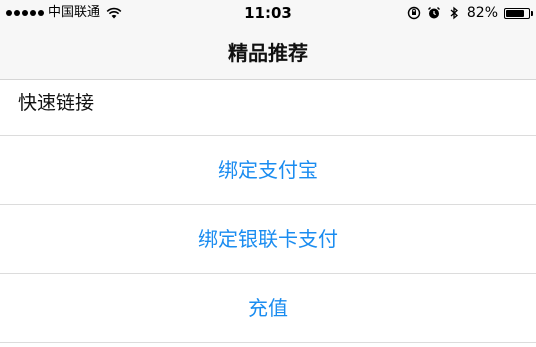 This screenshot has width=536, height=347. What do you see at coordinates (268, 342) in the screenshot?
I see `divider` at bounding box center [268, 342].